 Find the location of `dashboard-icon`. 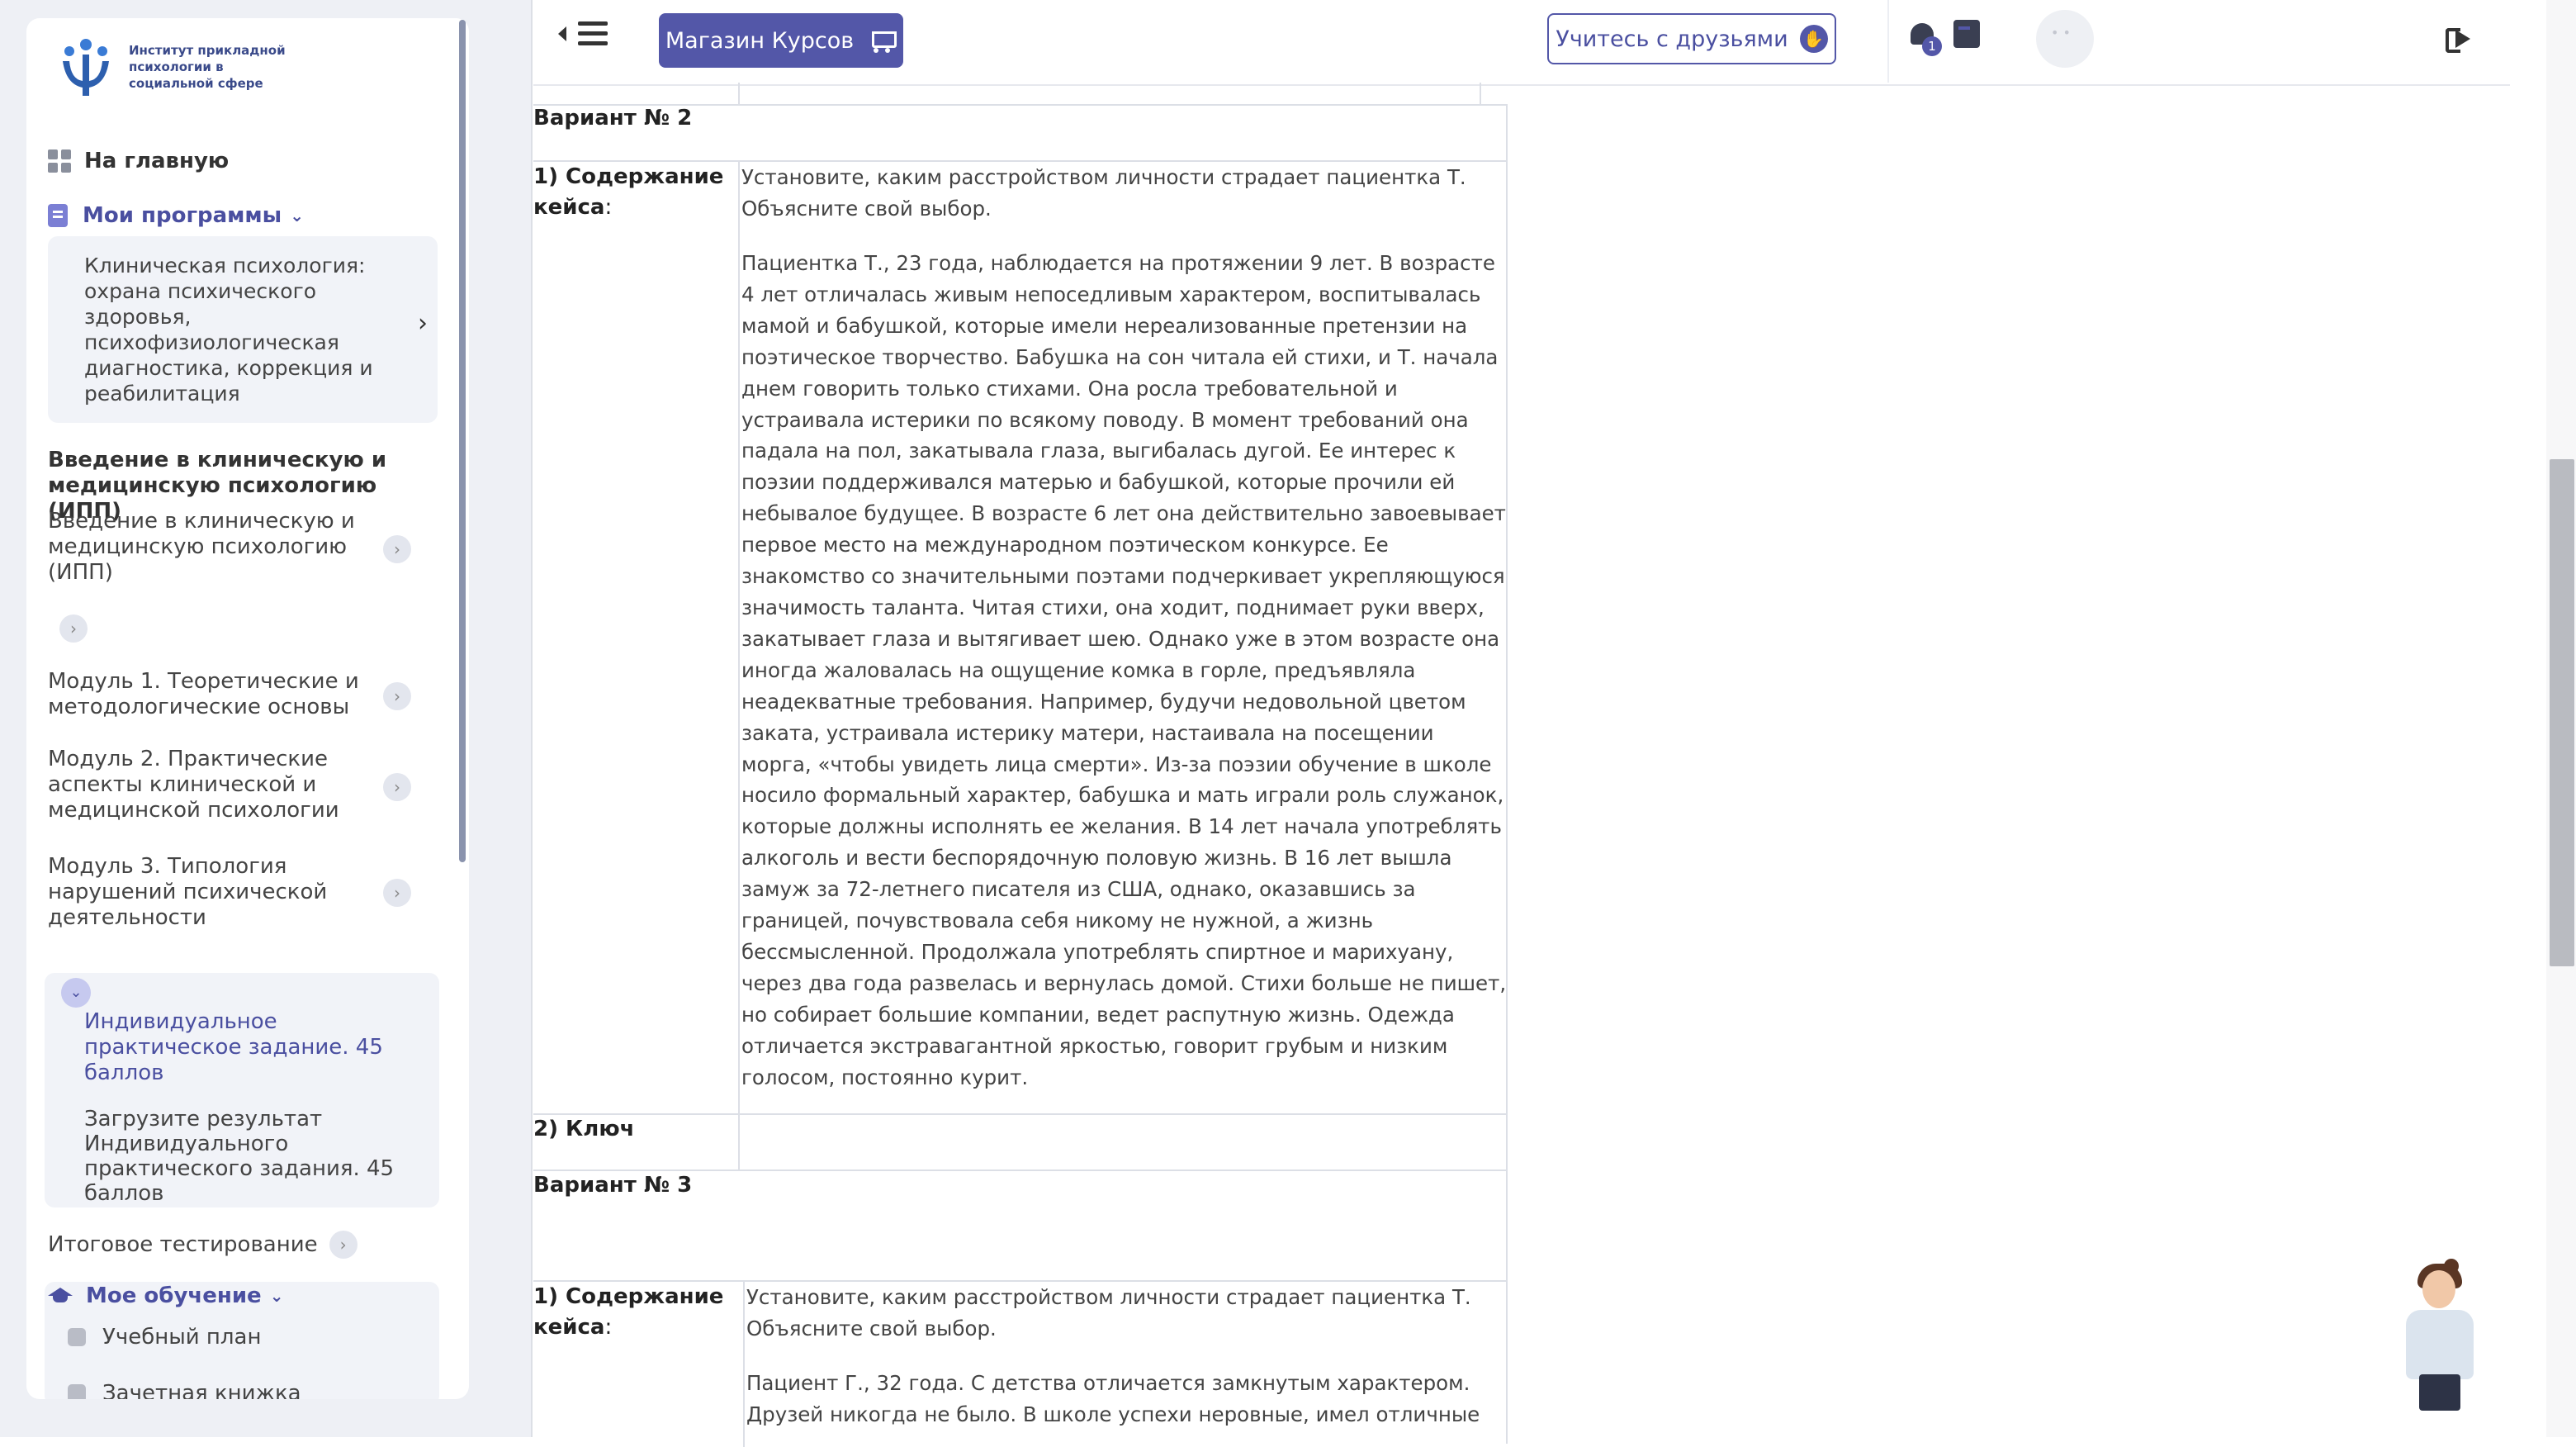

dashboard-icon is located at coordinates (59, 161).